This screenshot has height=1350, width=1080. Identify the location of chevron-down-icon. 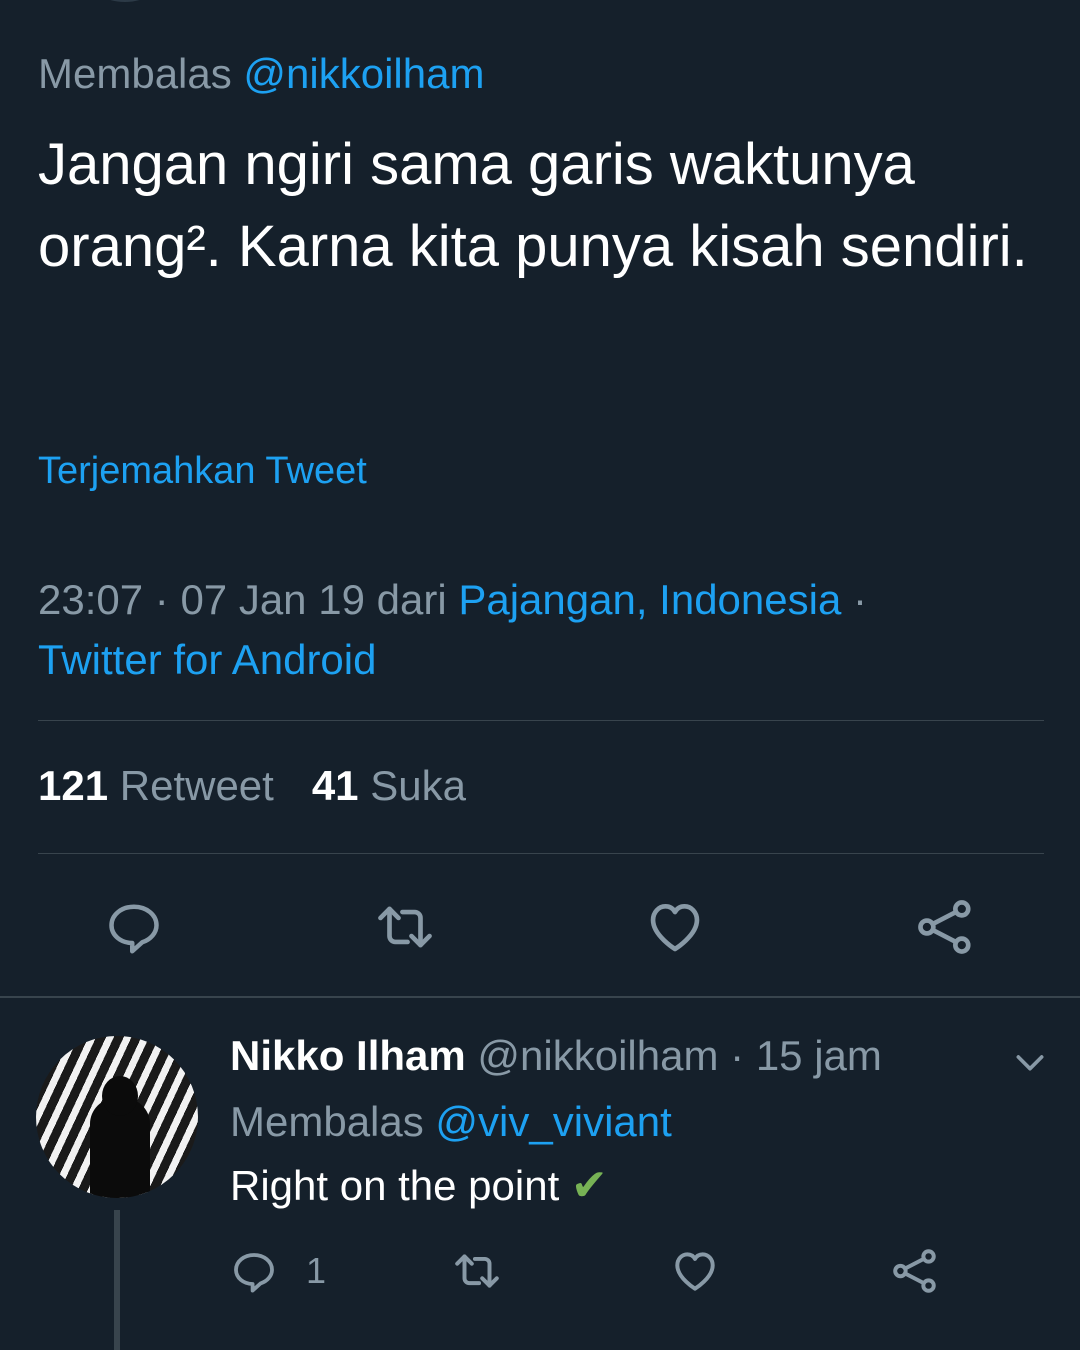
(1030, 1062).